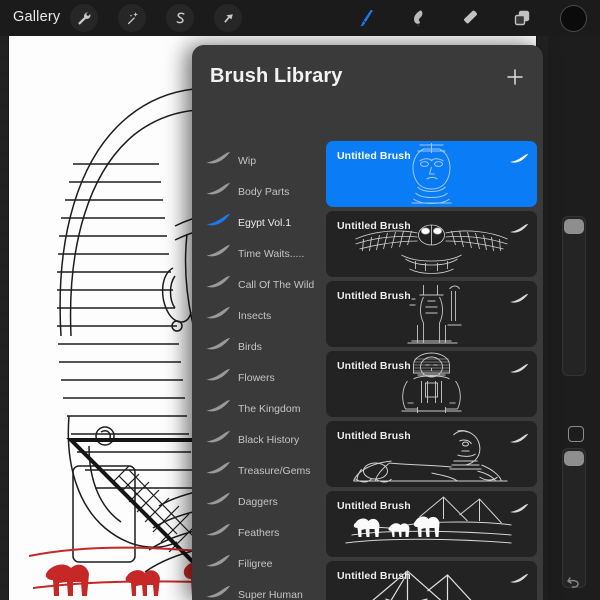  What do you see at coordinates (84, 18) in the screenshot?
I see `actions-wrench-icon` at bounding box center [84, 18].